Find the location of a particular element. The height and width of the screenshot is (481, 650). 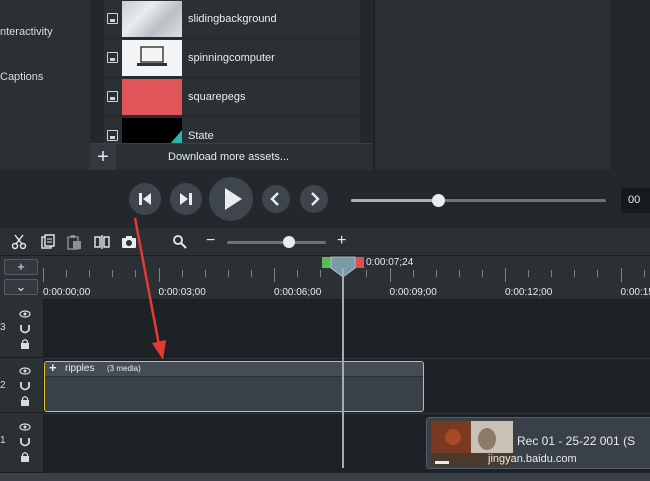

timeline-toolbar: − + is located at coordinates (325, 242).